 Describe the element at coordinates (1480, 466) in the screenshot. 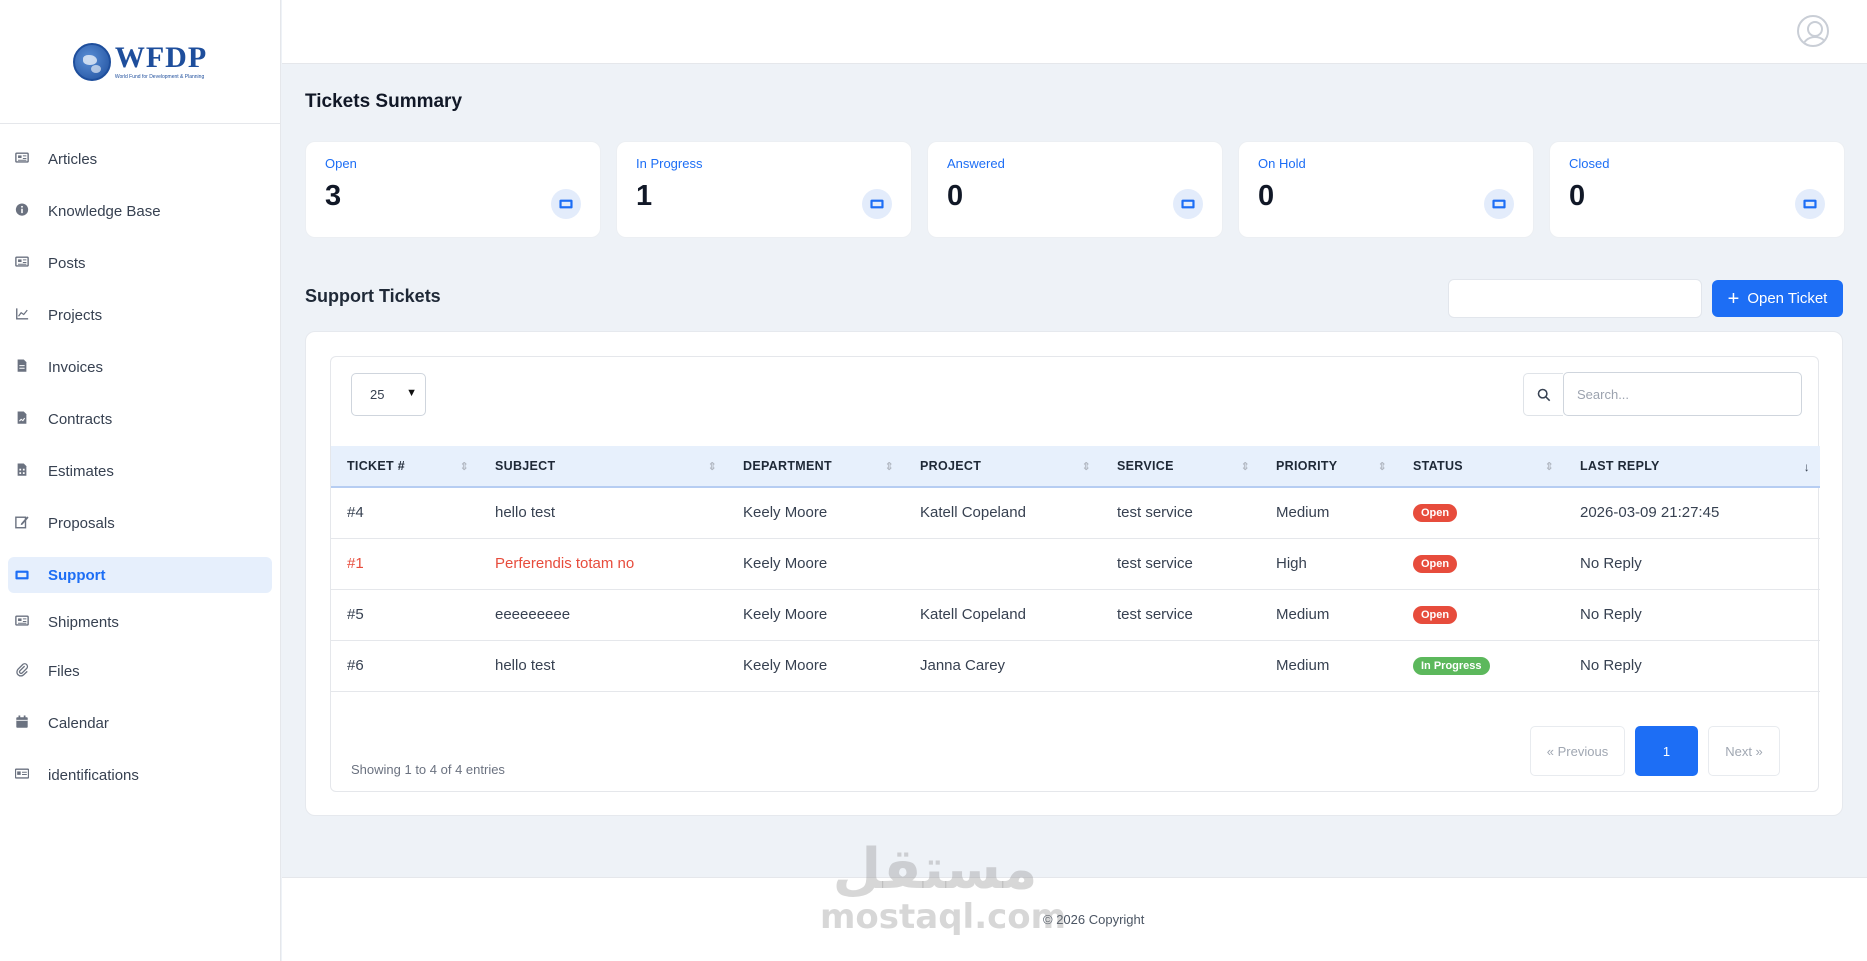

I see `column-header-status: STATUS ⇕` at that location.